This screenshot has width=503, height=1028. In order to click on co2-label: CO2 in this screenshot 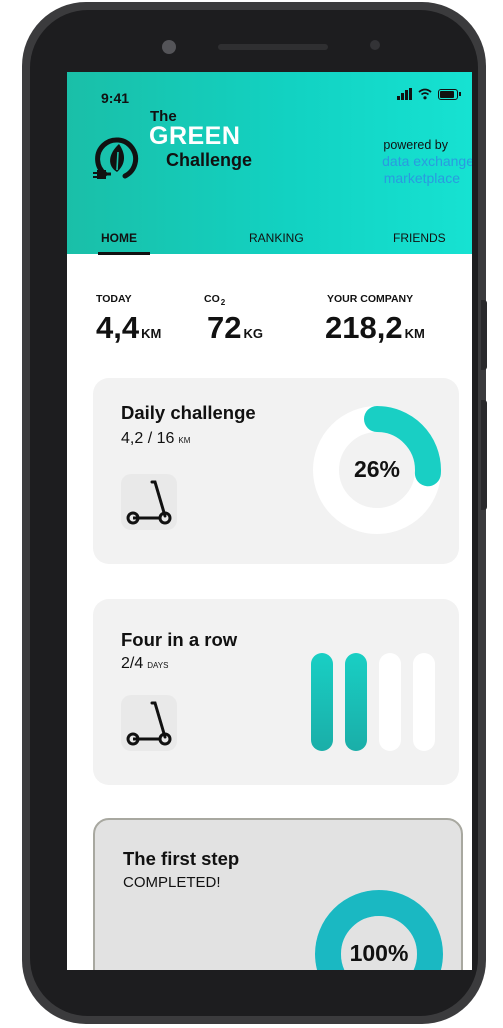, I will do `click(215, 300)`.